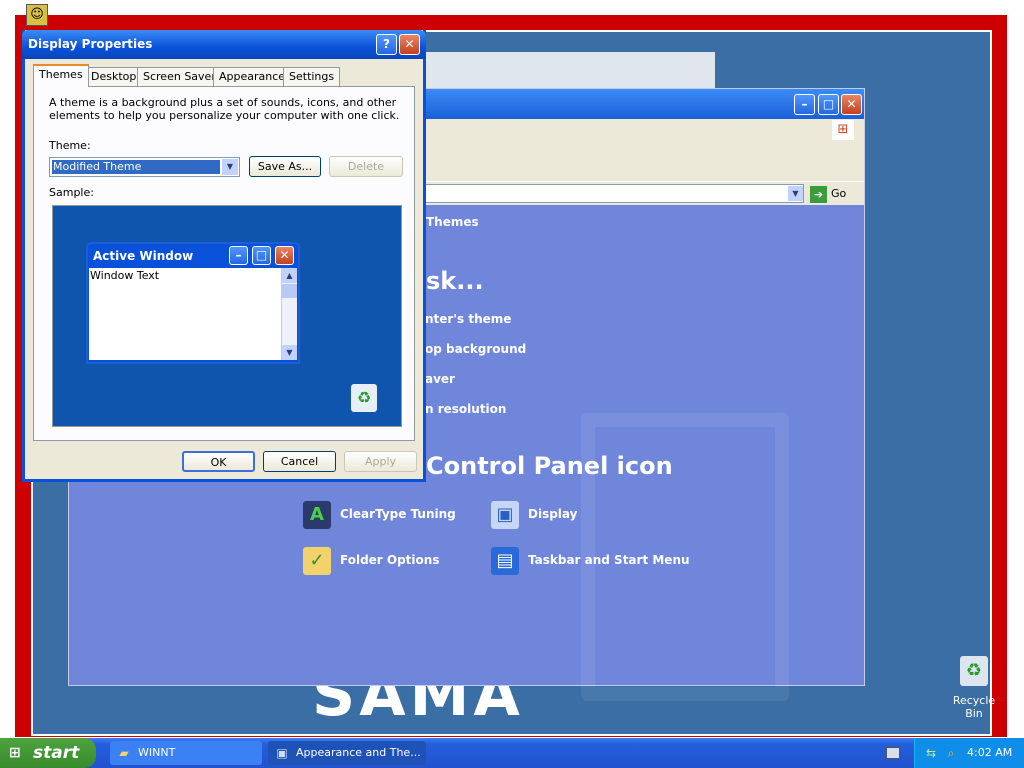 Image resolution: width=1024 pixels, height=768 pixels. Describe the element at coordinates (974, 707) in the screenshot. I see `recycle-bin-label: Recycle Bin` at that location.